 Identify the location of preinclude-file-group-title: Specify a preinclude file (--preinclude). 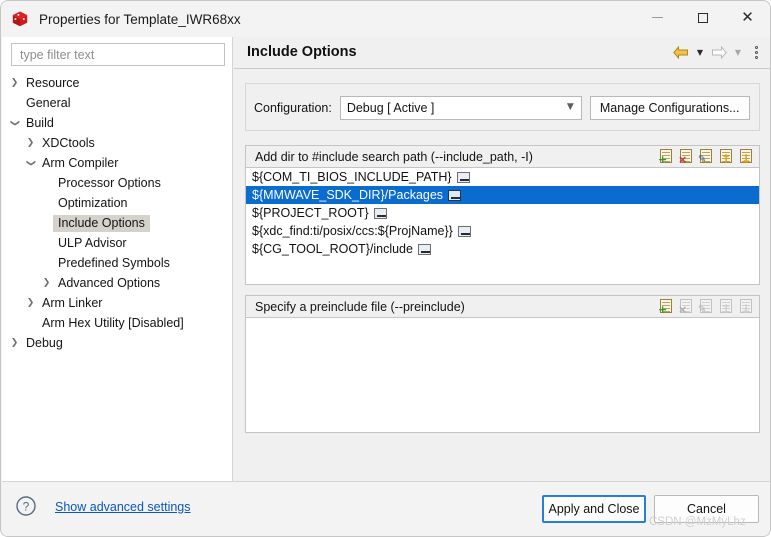
(360, 306).